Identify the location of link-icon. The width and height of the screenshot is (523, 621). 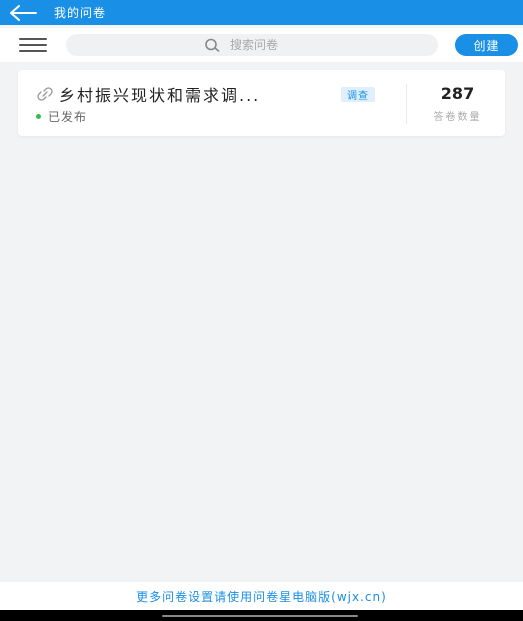
(45, 94).